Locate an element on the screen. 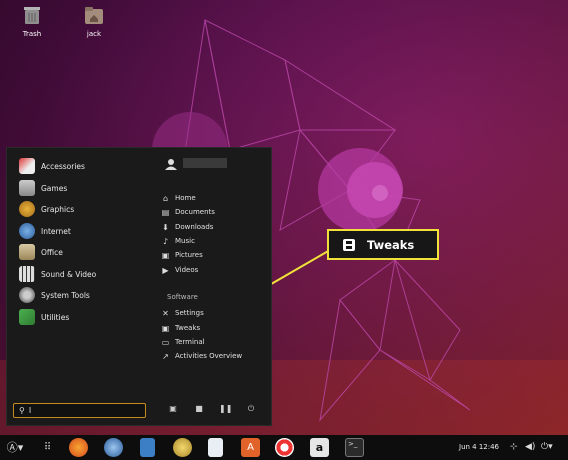  place-pictures: ▣ Pictures is located at coordinates (182, 255).